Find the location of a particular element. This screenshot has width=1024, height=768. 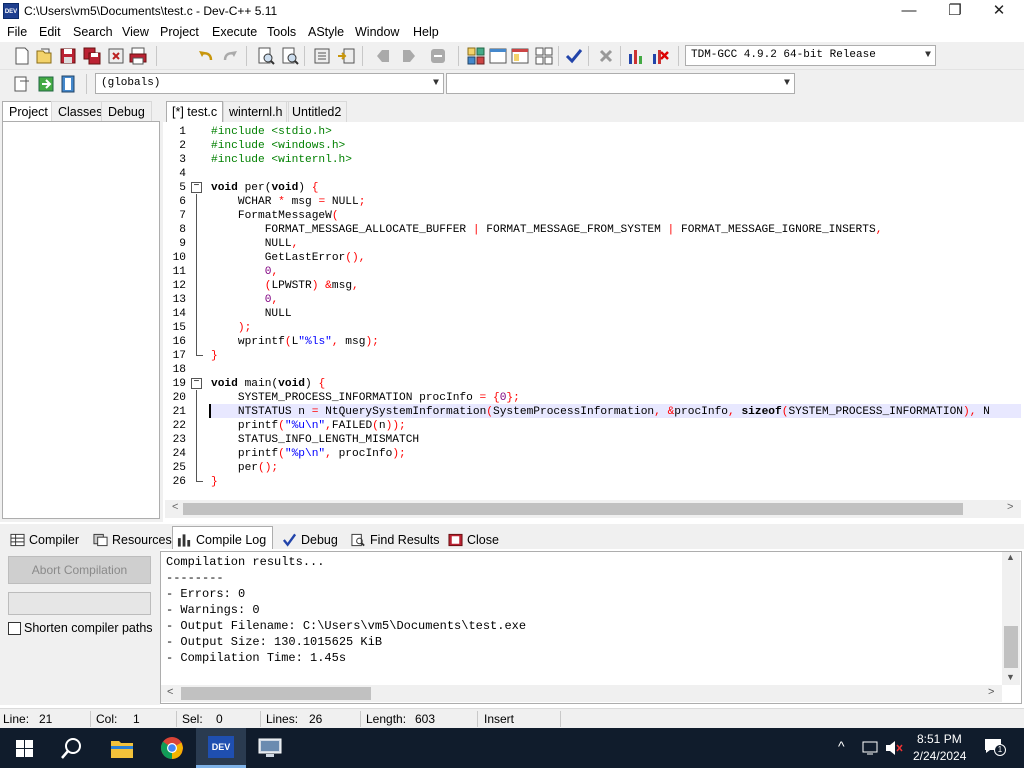

fold-toggle-per: − is located at coordinates (196, 187).